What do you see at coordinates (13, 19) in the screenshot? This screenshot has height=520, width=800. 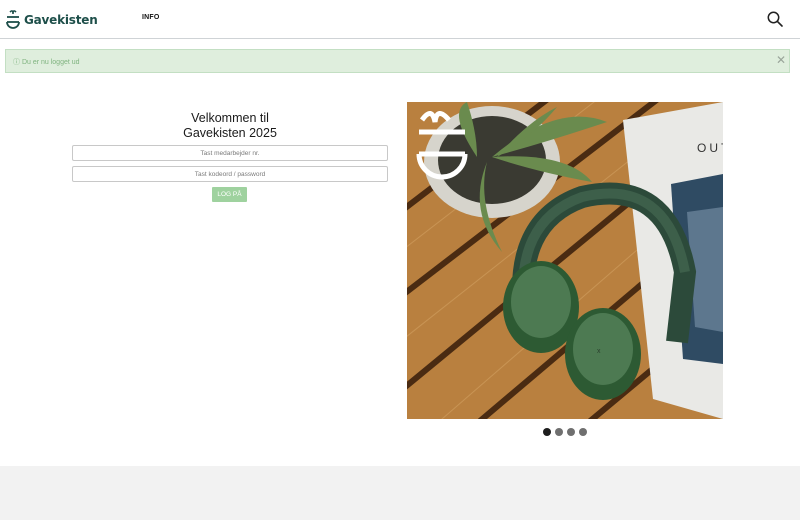 I see `gift-logo-icon` at bounding box center [13, 19].